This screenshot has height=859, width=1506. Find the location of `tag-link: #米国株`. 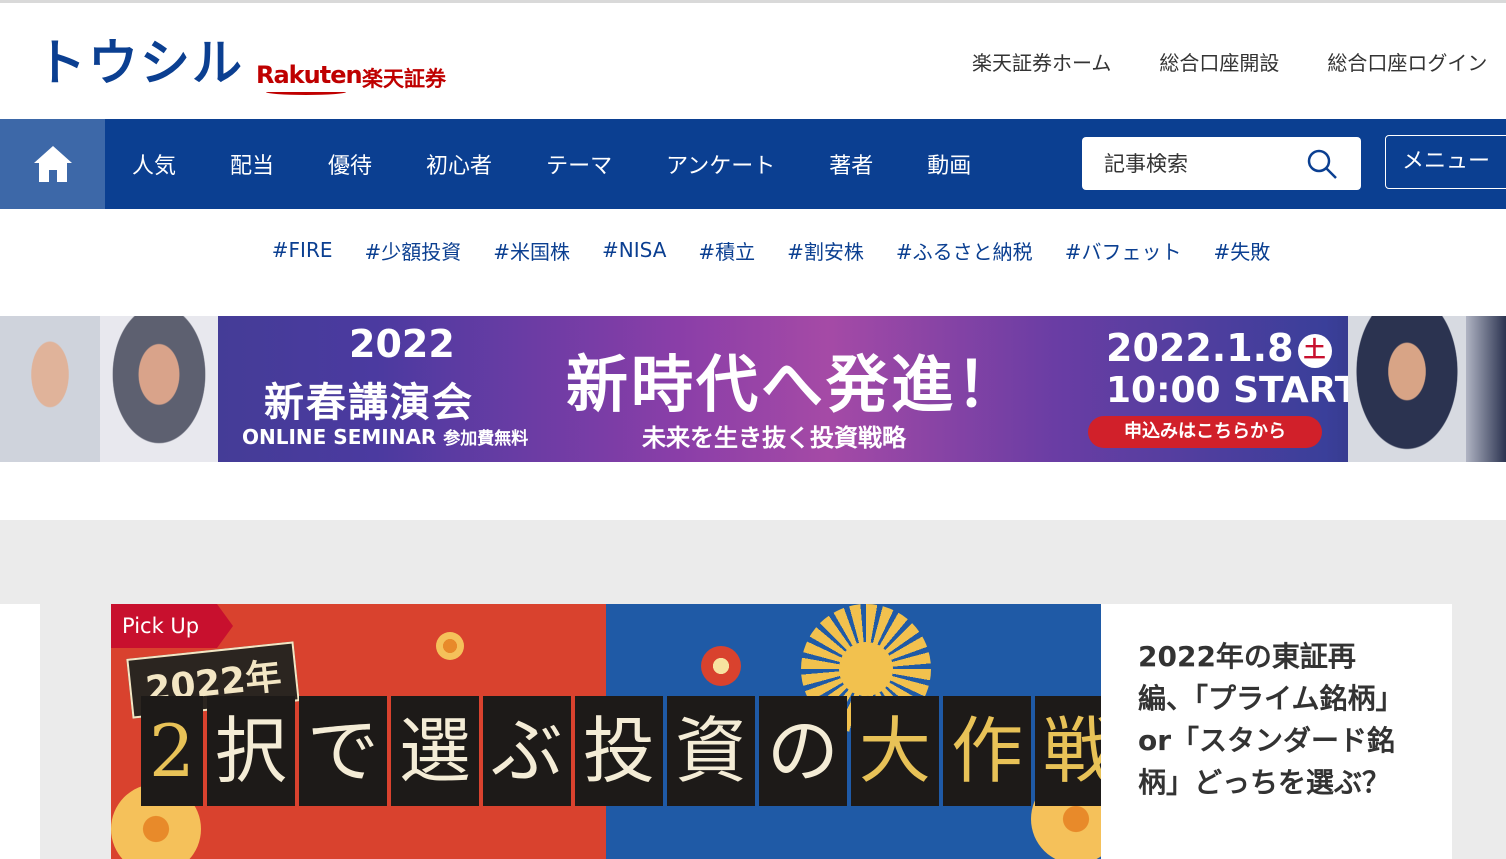

tag-link: #米国株 is located at coordinates (531, 250).